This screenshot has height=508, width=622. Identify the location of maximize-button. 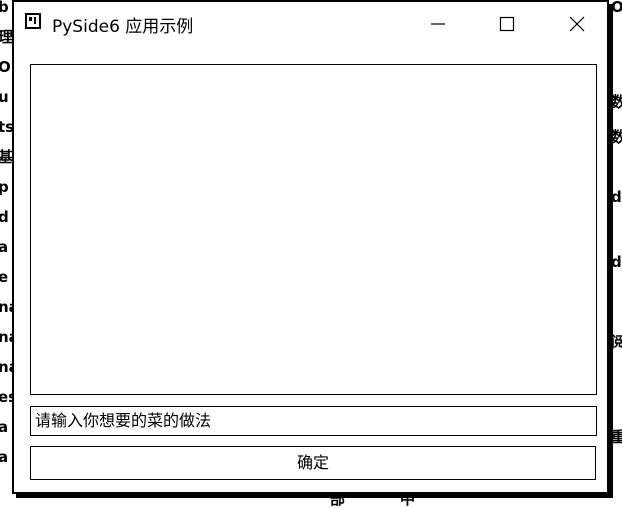
(507, 24).